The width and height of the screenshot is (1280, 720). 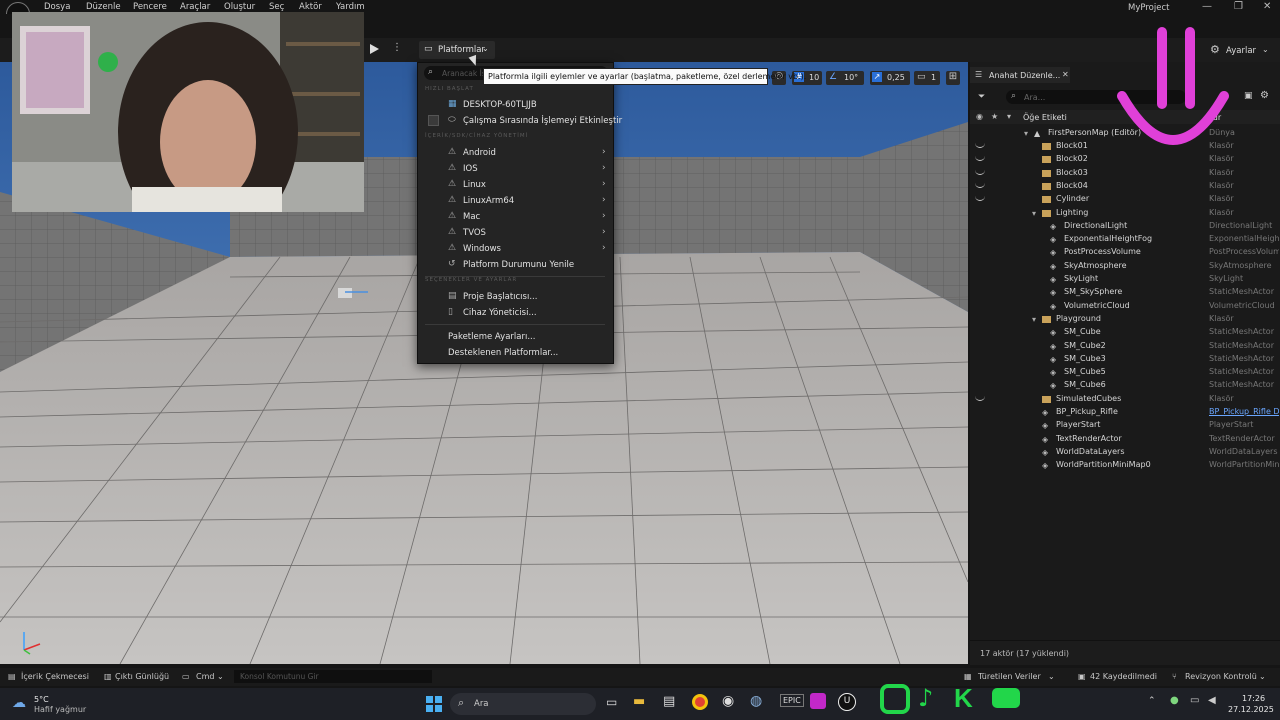 What do you see at coordinates (500, 105) in the screenshot?
I see `menu-item-desktop-device: DESKTOP-60TLJJB` at bounding box center [500, 105].